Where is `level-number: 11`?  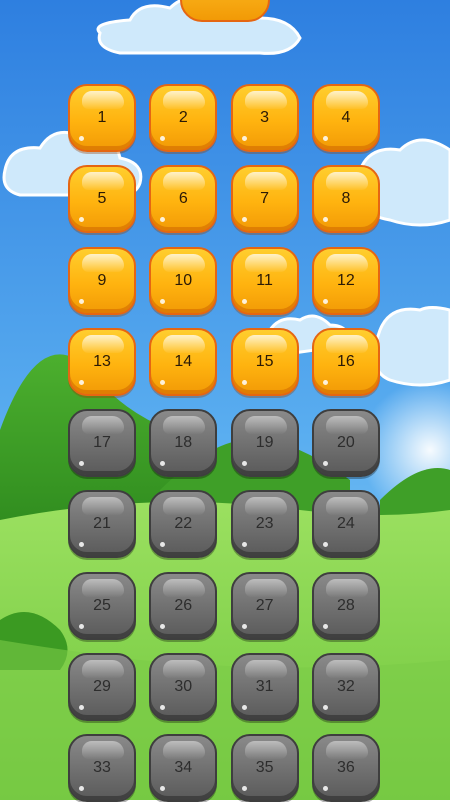
level-number: 11 is located at coordinates (264, 280).